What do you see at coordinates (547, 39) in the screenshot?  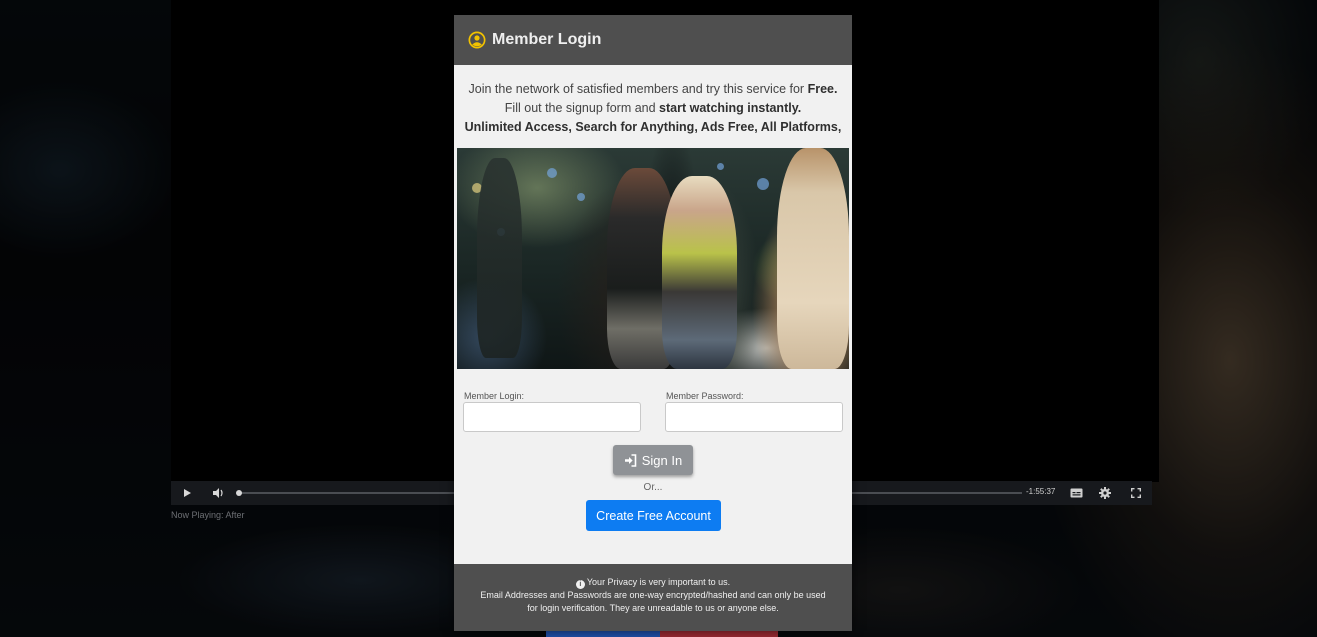 I see `modal-title: Member Login` at bounding box center [547, 39].